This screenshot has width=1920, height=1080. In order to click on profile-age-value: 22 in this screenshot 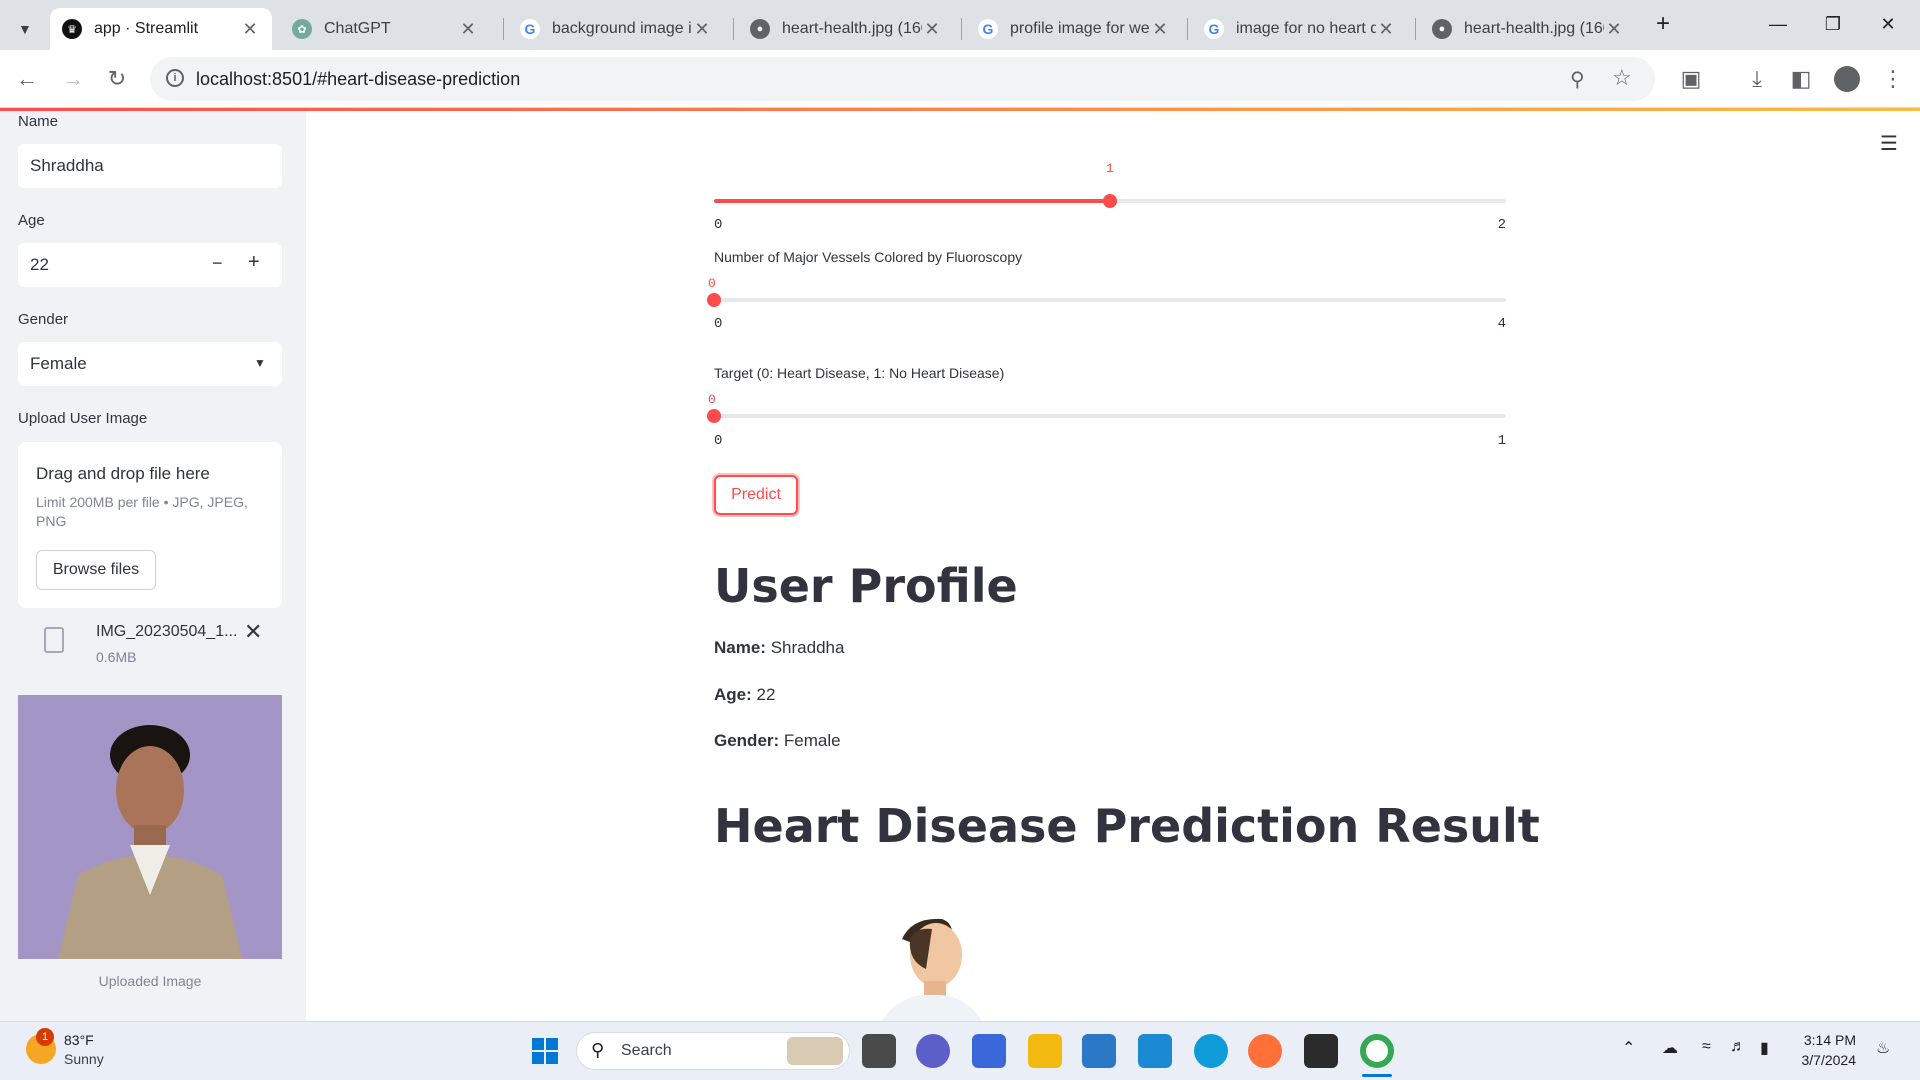, I will do `click(766, 694)`.